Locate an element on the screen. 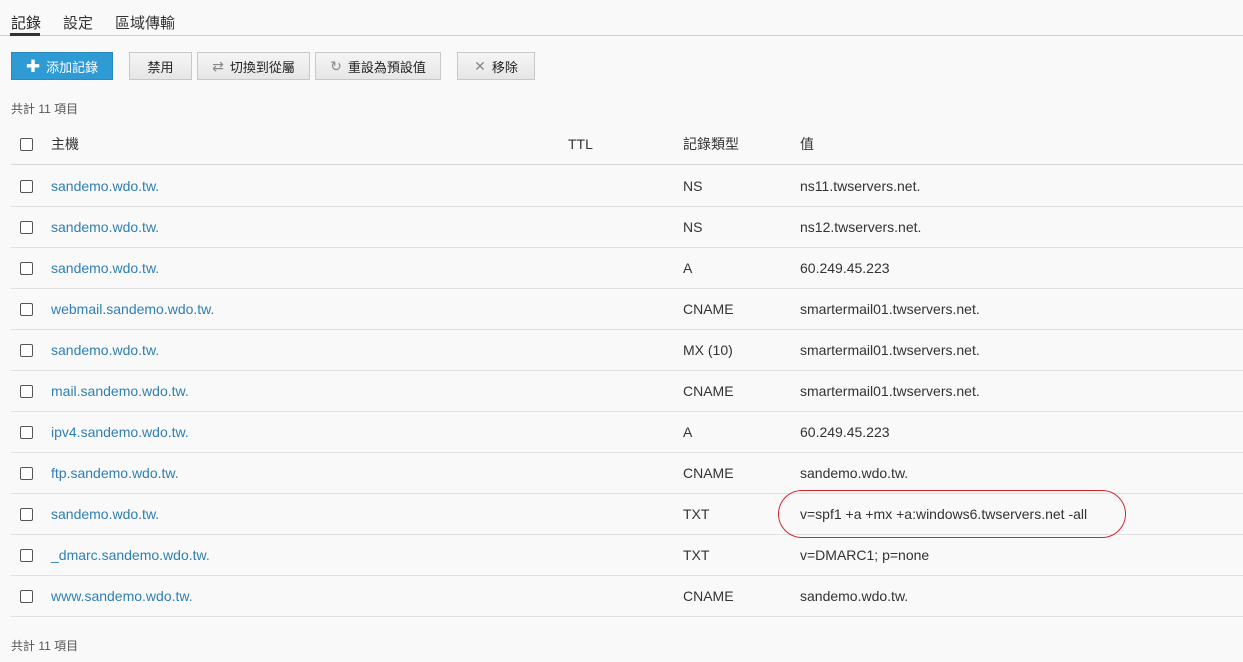 The height and width of the screenshot is (662, 1243). host-link: webmail.sandemo.wdo.tw. is located at coordinates (132, 309).